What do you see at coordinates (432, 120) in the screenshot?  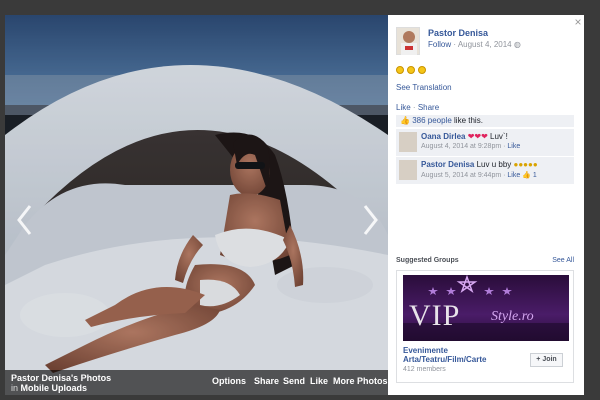 I see `likes-count-link: 386 people` at bounding box center [432, 120].